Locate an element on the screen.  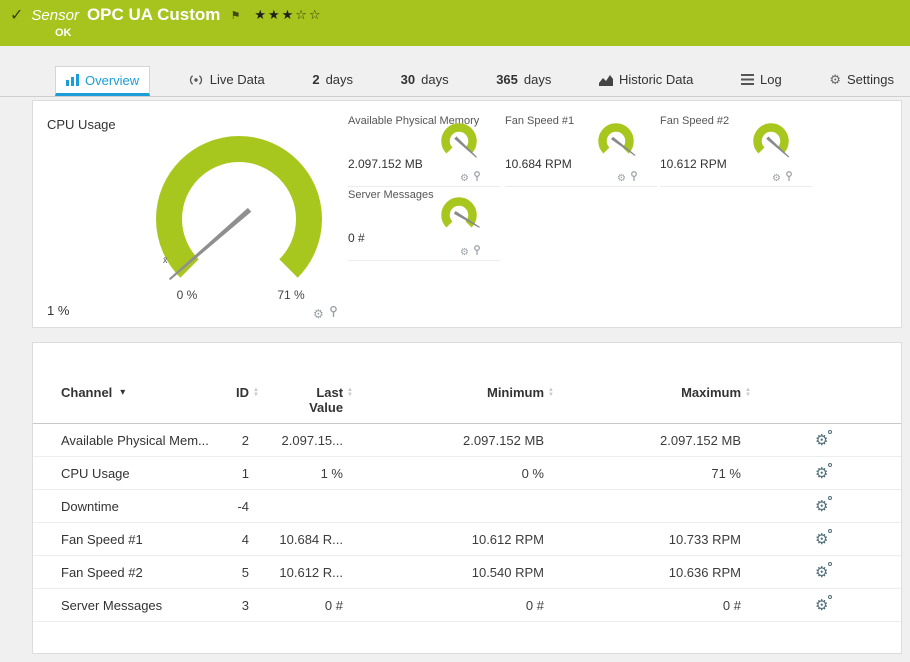
tab-settings: ⚙ Settings is located at coordinates (861, 81).